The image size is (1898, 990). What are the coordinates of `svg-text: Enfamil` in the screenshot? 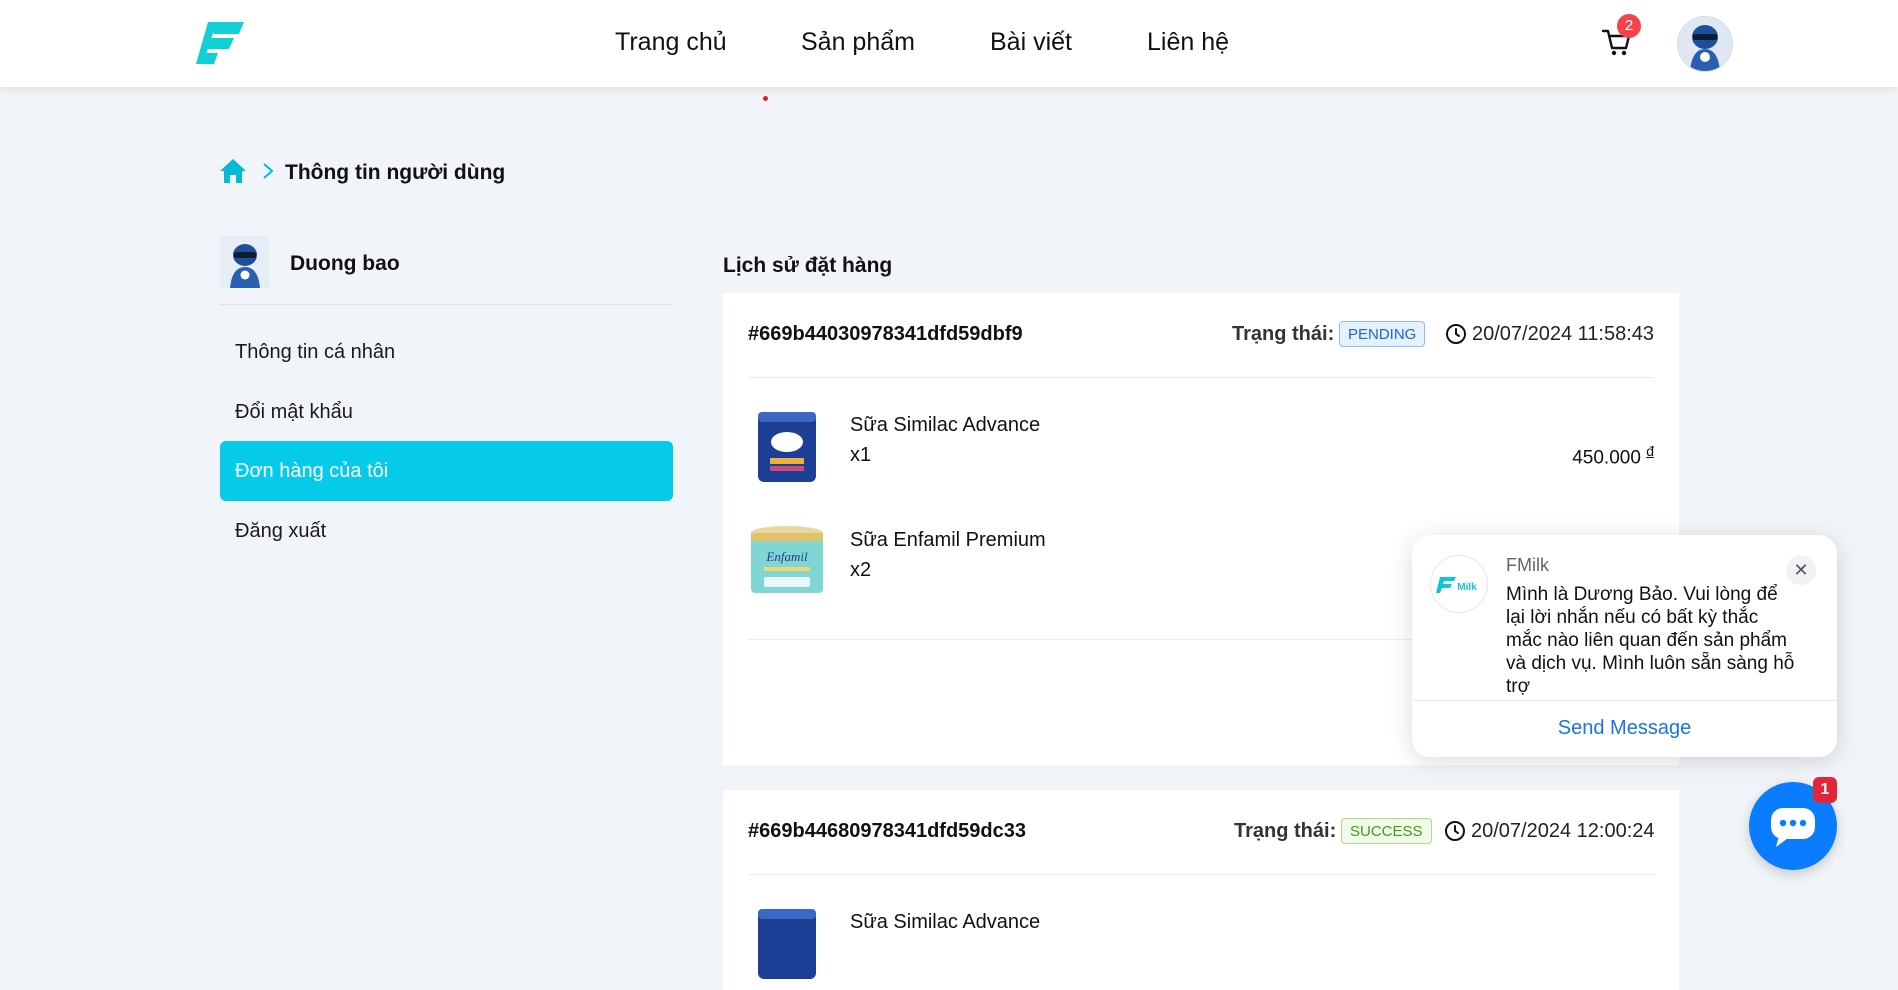 It's located at (786, 556).